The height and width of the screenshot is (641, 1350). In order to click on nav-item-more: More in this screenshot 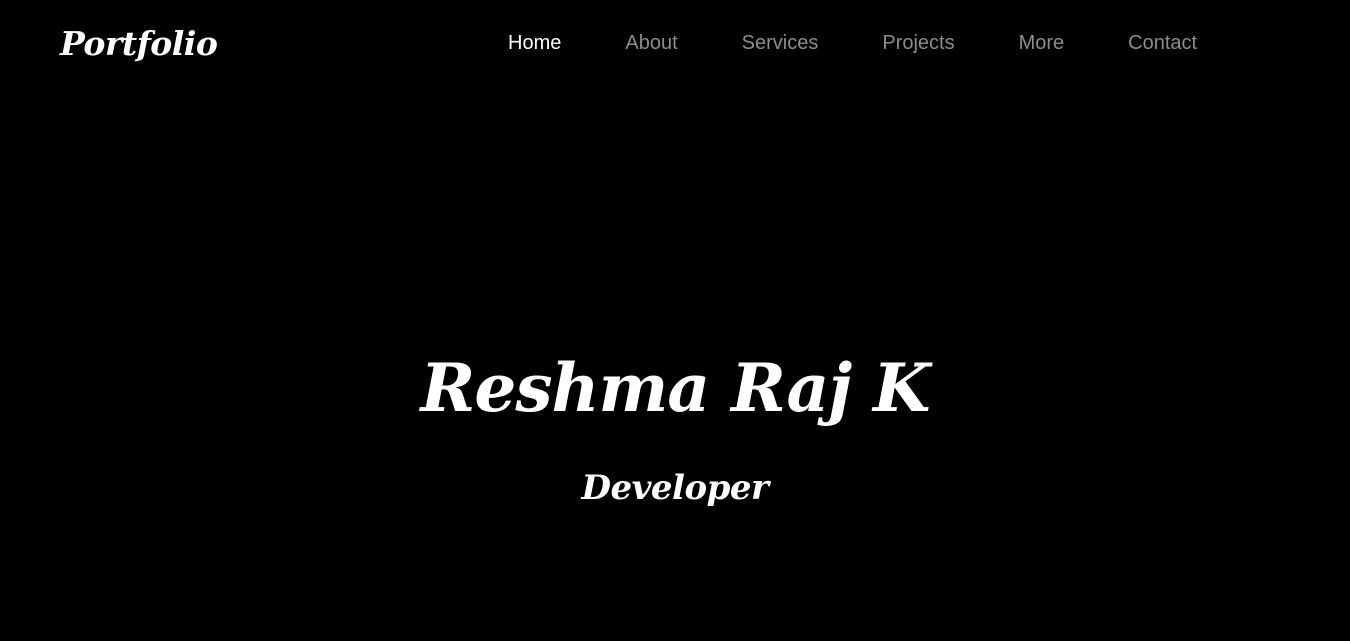, I will do `click(1042, 43)`.